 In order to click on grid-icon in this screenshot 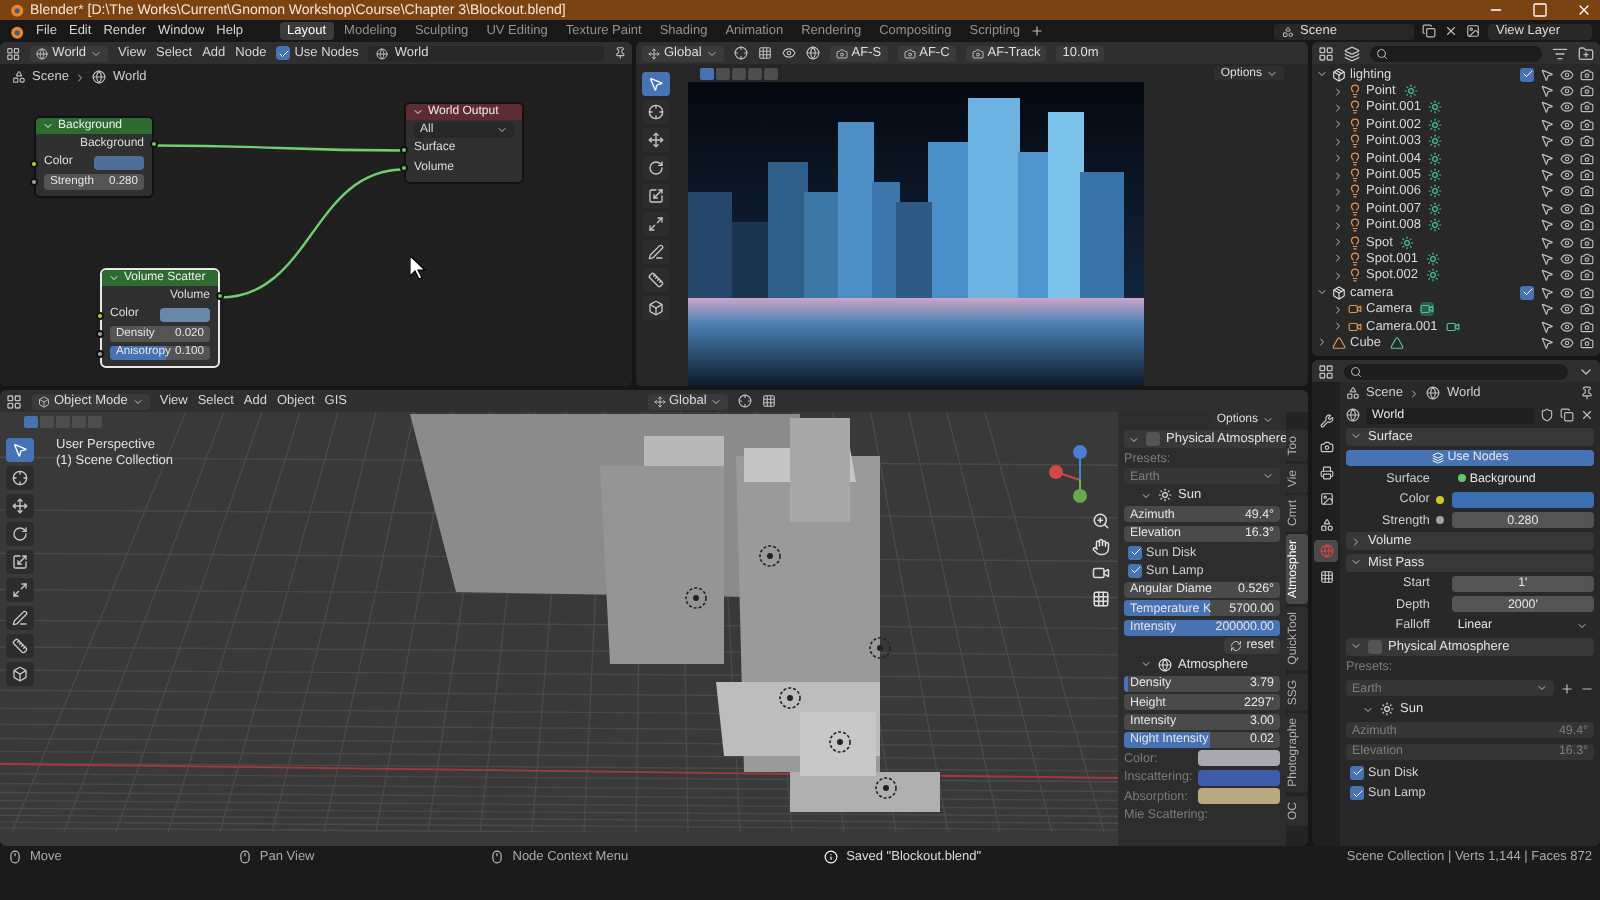, I will do `click(1101, 599)`.